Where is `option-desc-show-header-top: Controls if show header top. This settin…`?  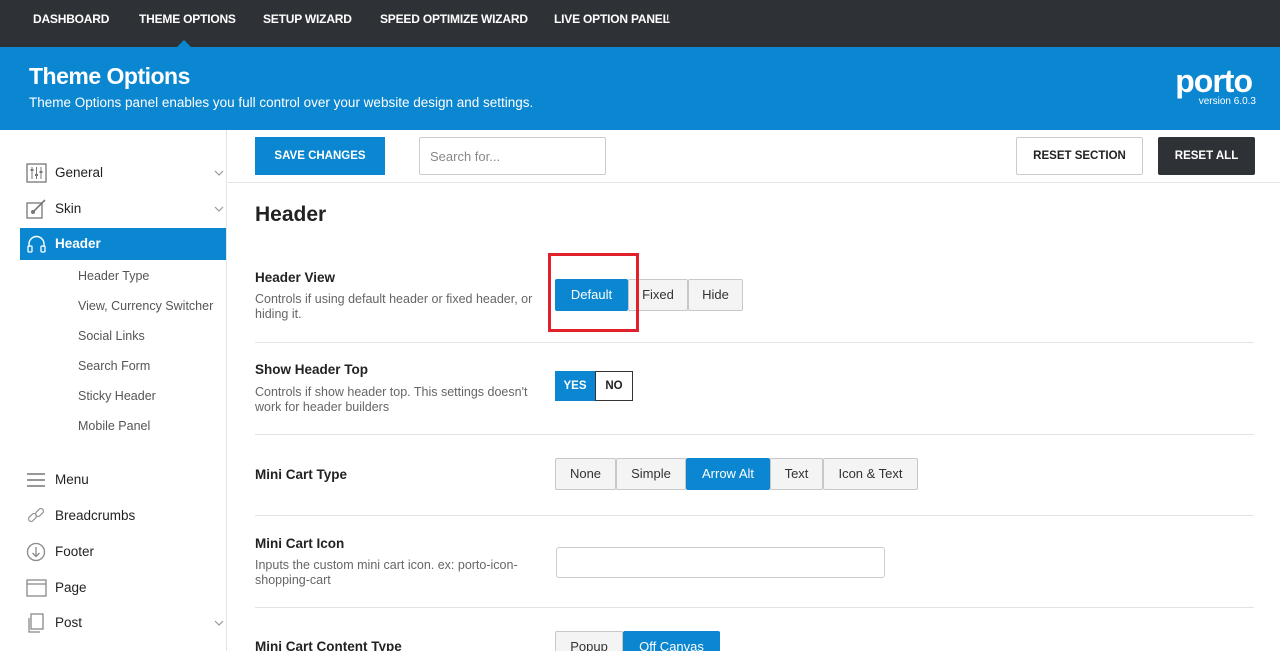
option-desc-show-header-top: Controls if show header top. This settin… is located at coordinates (391, 399).